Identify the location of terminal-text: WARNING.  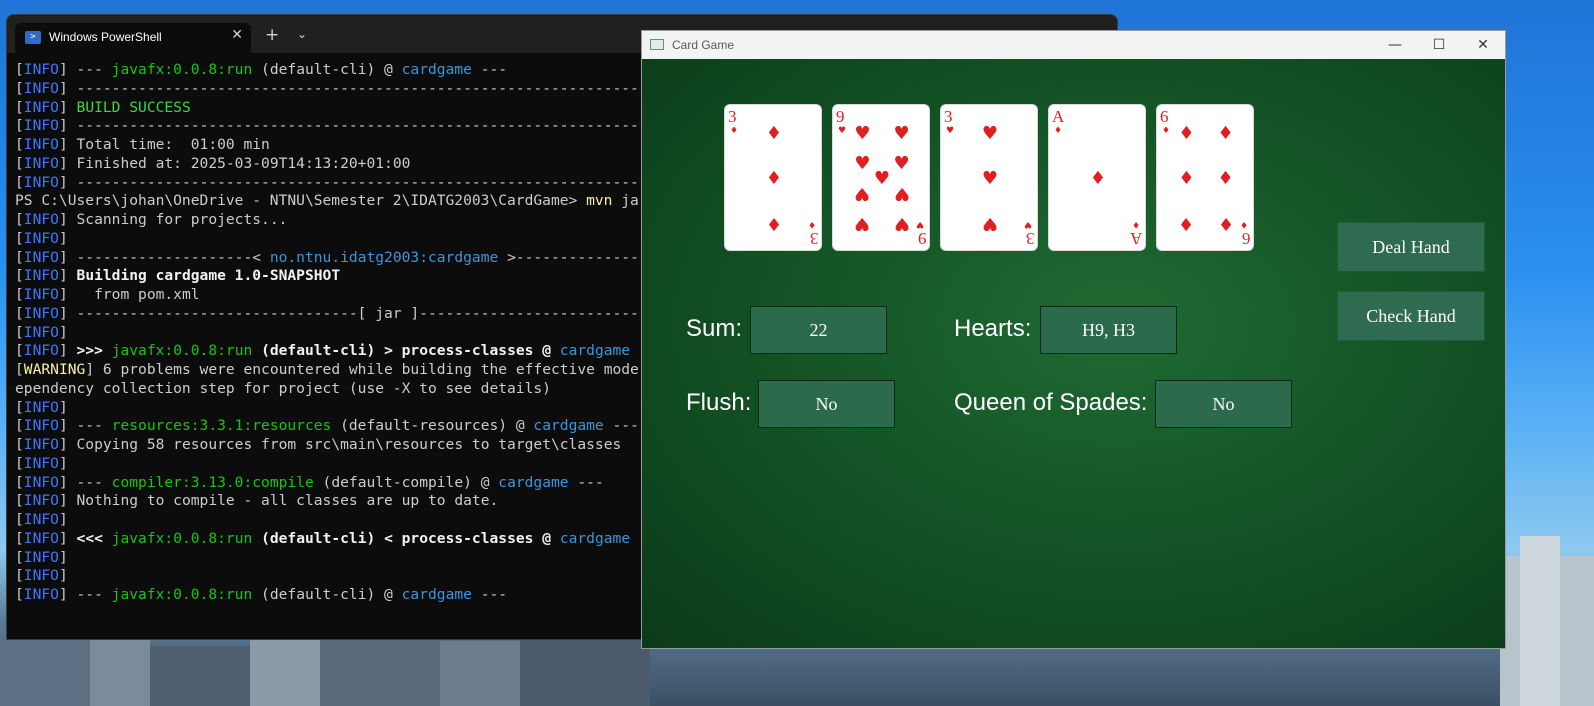
(54, 369).